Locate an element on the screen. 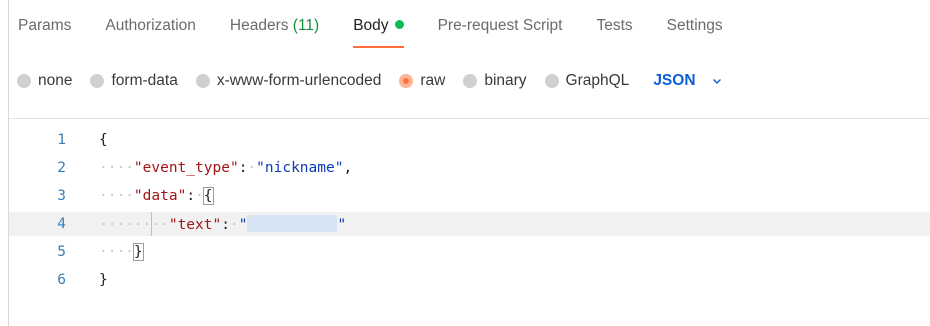 This screenshot has height=326, width=930. editor-line: 5 ····} is located at coordinates (469, 252).